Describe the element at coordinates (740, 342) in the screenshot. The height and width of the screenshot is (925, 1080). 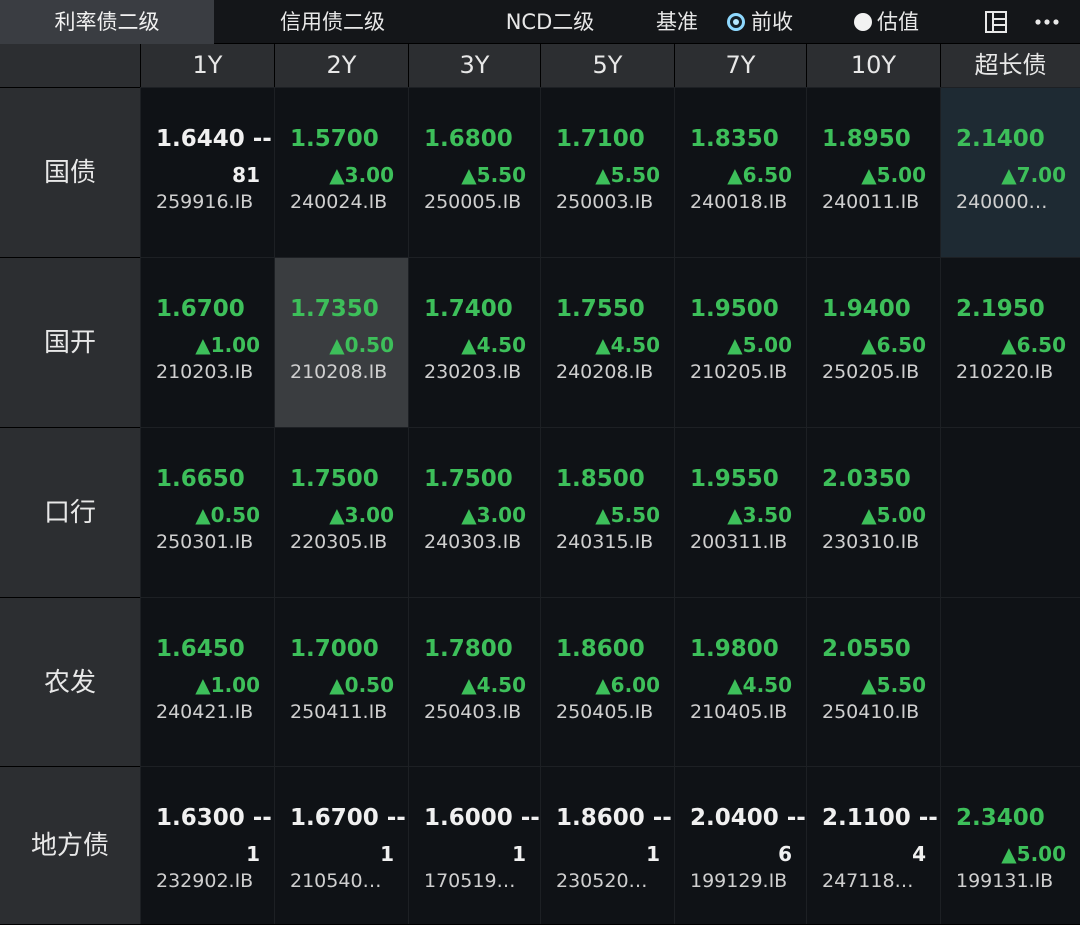
I see `quote-cell: 1.9500 ▲5.00 210205.IB` at that location.